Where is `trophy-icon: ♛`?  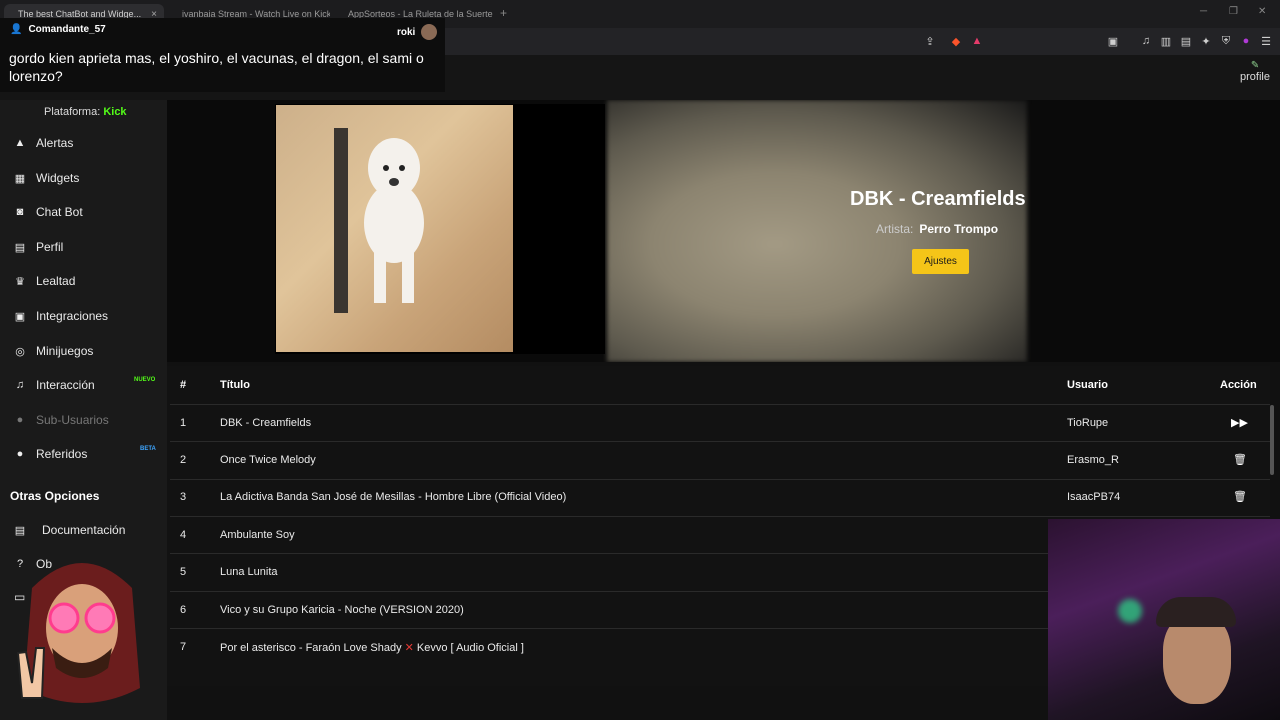 trophy-icon: ♛ is located at coordinates (20, 281).